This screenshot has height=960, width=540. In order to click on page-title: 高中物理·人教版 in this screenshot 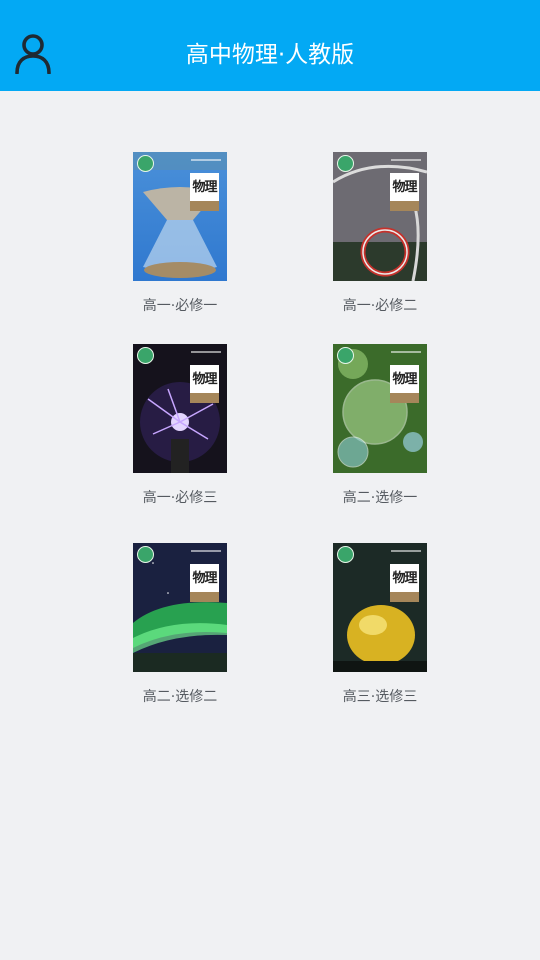, I will do `click(270, 55)`.